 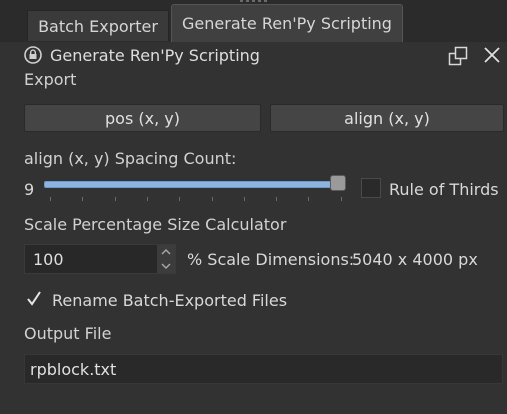 What do you see at coordinates (130, 158) in the screenshot?
I see `spacing-count-label: align (x, y) Spacing Count:` at bounding box center [130, 158].